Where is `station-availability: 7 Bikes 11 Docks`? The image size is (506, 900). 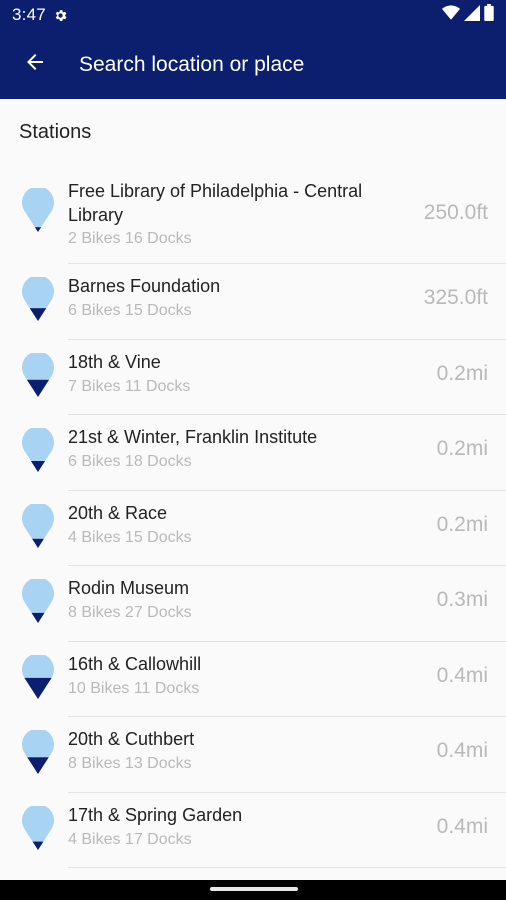 station-availability: 7 Bikes 11 Docks is located at coordinates (129, 386).